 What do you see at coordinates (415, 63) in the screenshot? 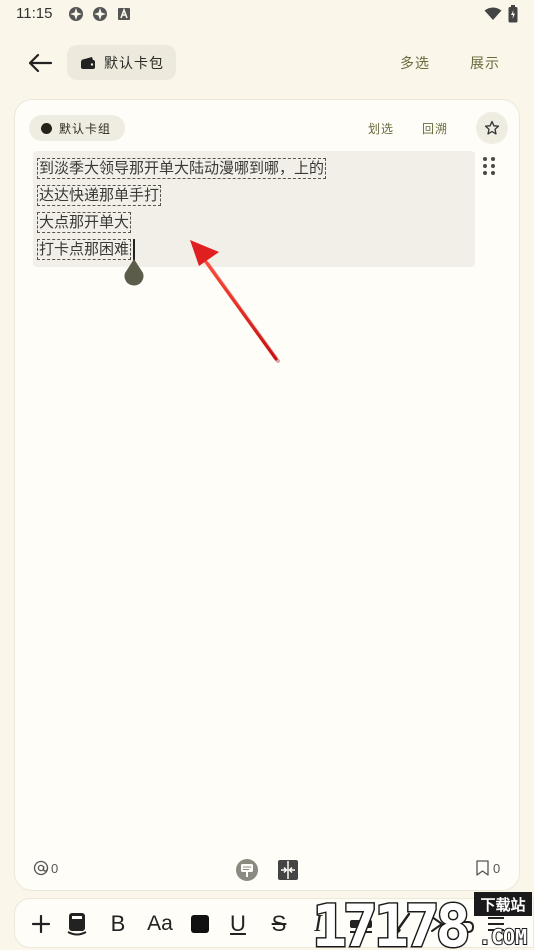
I see `multi-select-button: 多选` at bounding box center [415, 63].